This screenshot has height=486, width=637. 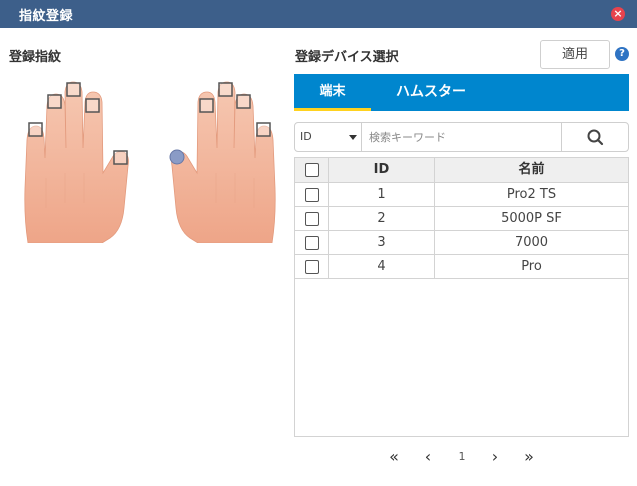 I want to click on finger-checkbox-right-little, so click(x=263, y=129).